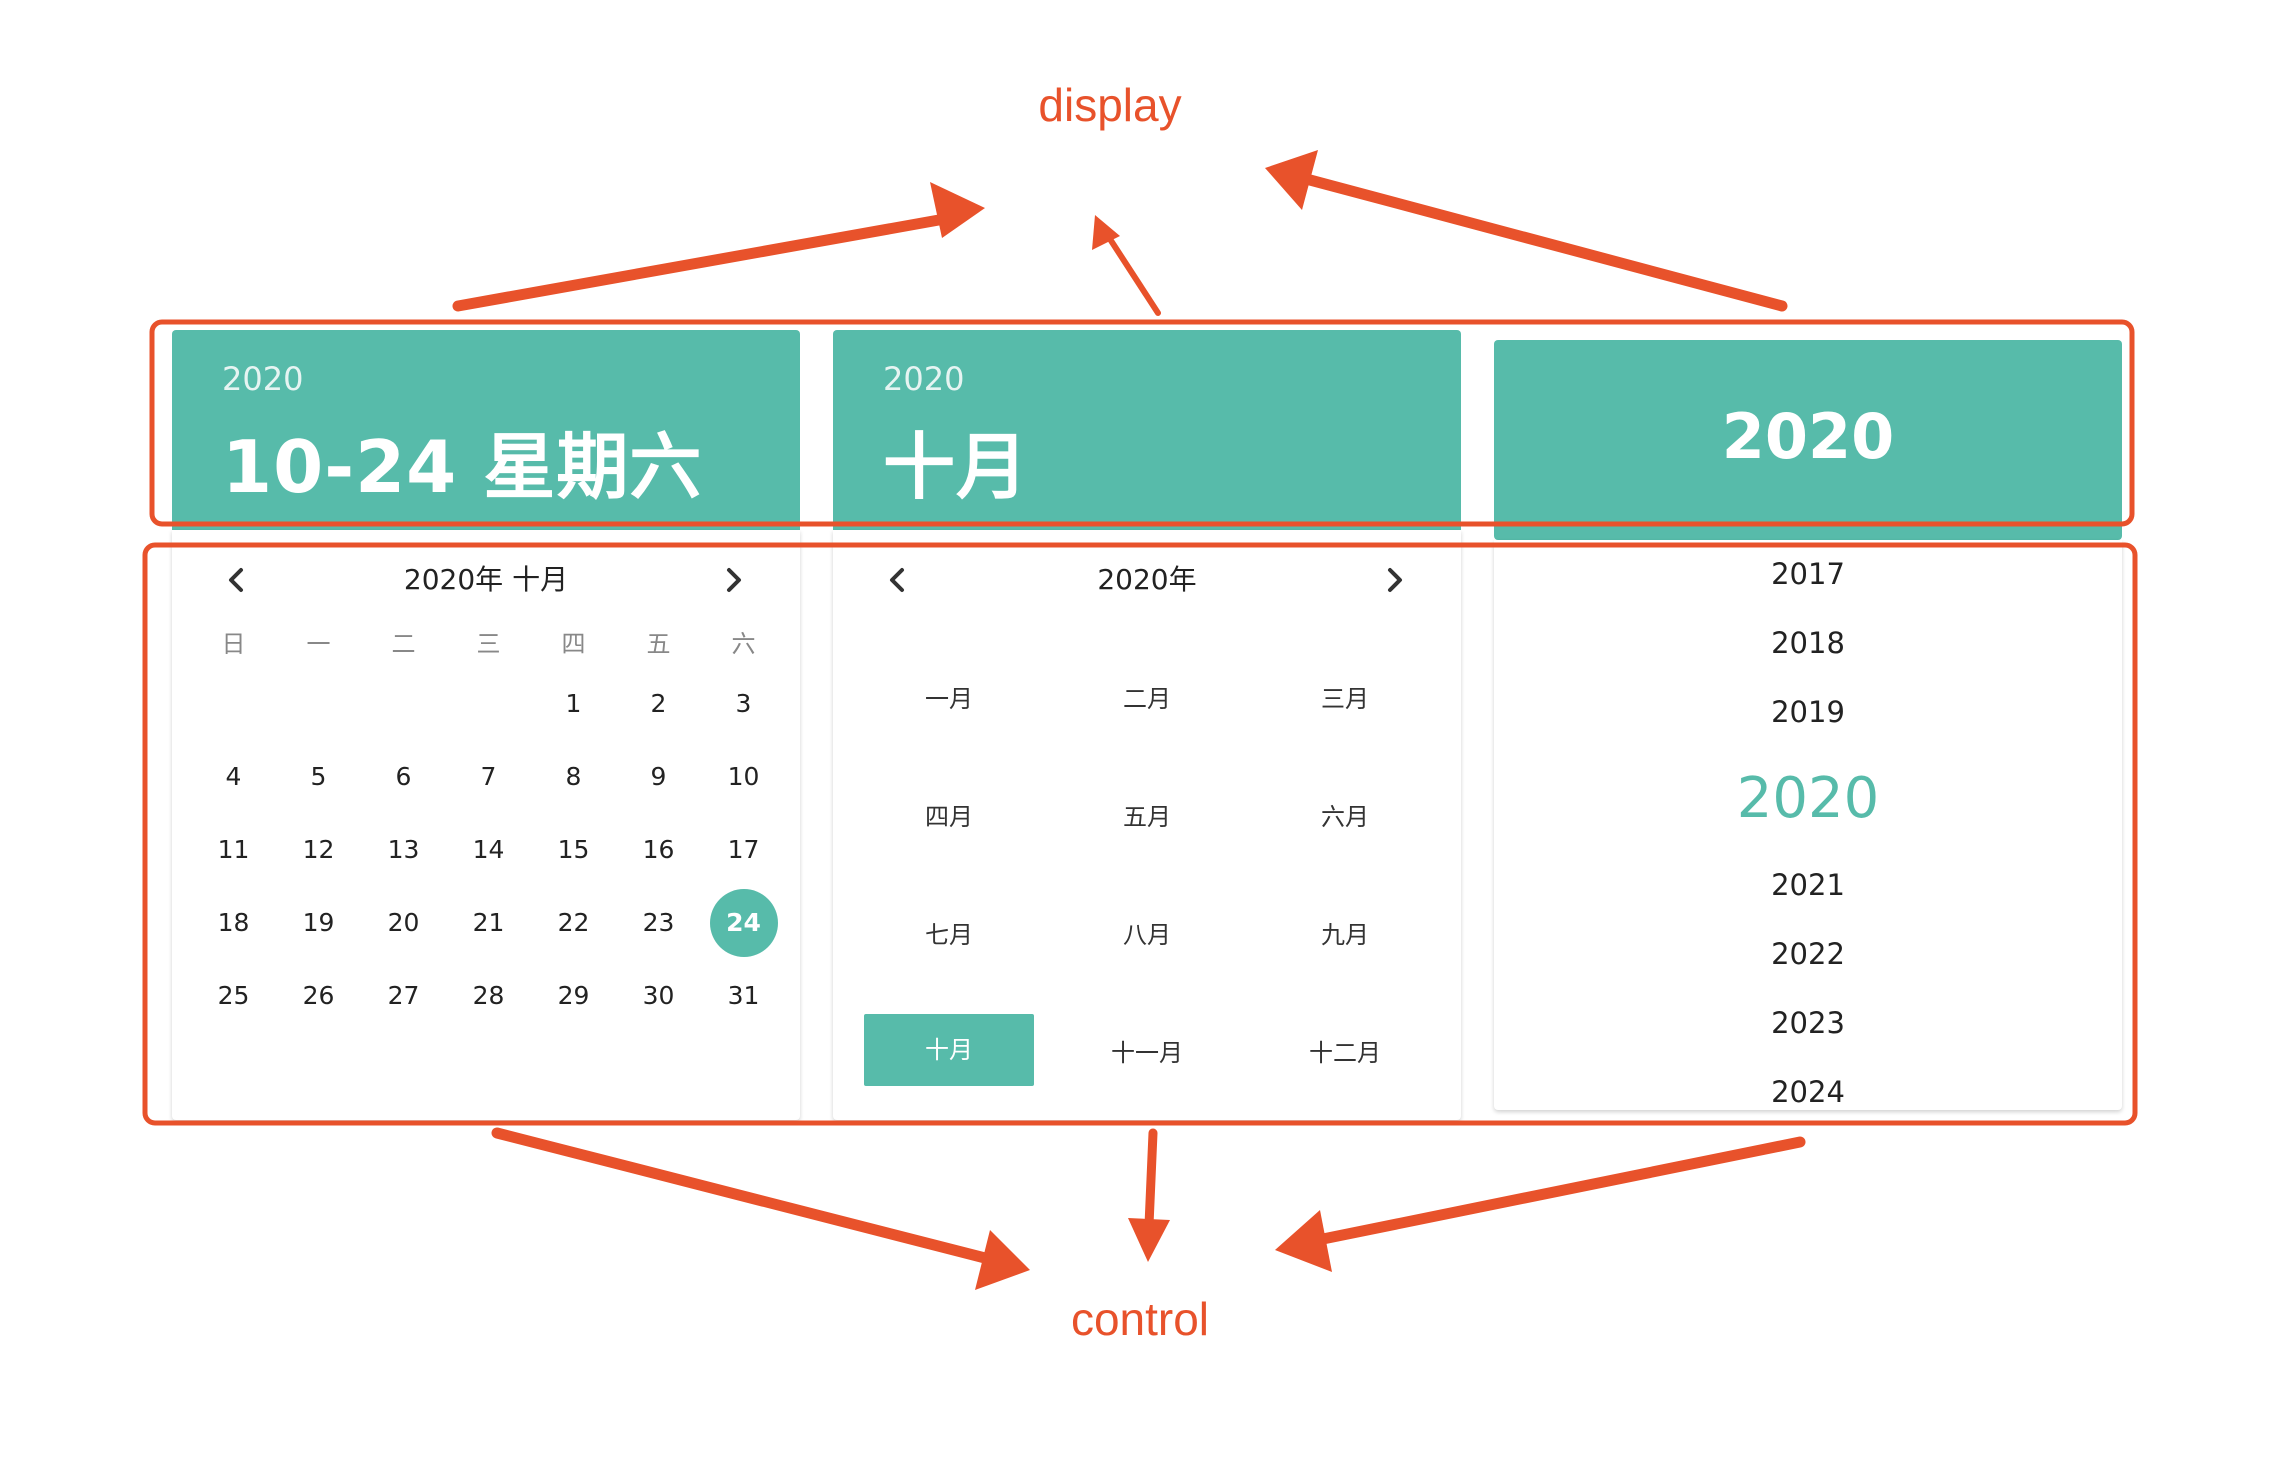  I want to click on date-header-year: 2020, so click(262, 379).